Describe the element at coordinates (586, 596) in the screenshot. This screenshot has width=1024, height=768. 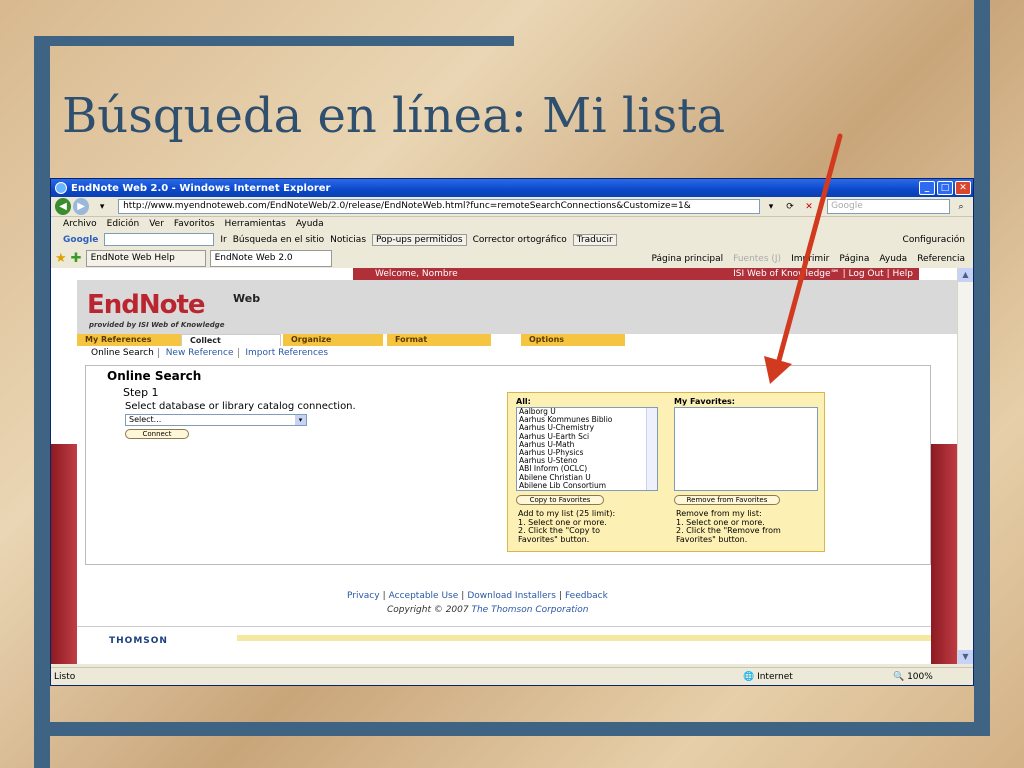
I see `feedback-link: Feedback` at that location.